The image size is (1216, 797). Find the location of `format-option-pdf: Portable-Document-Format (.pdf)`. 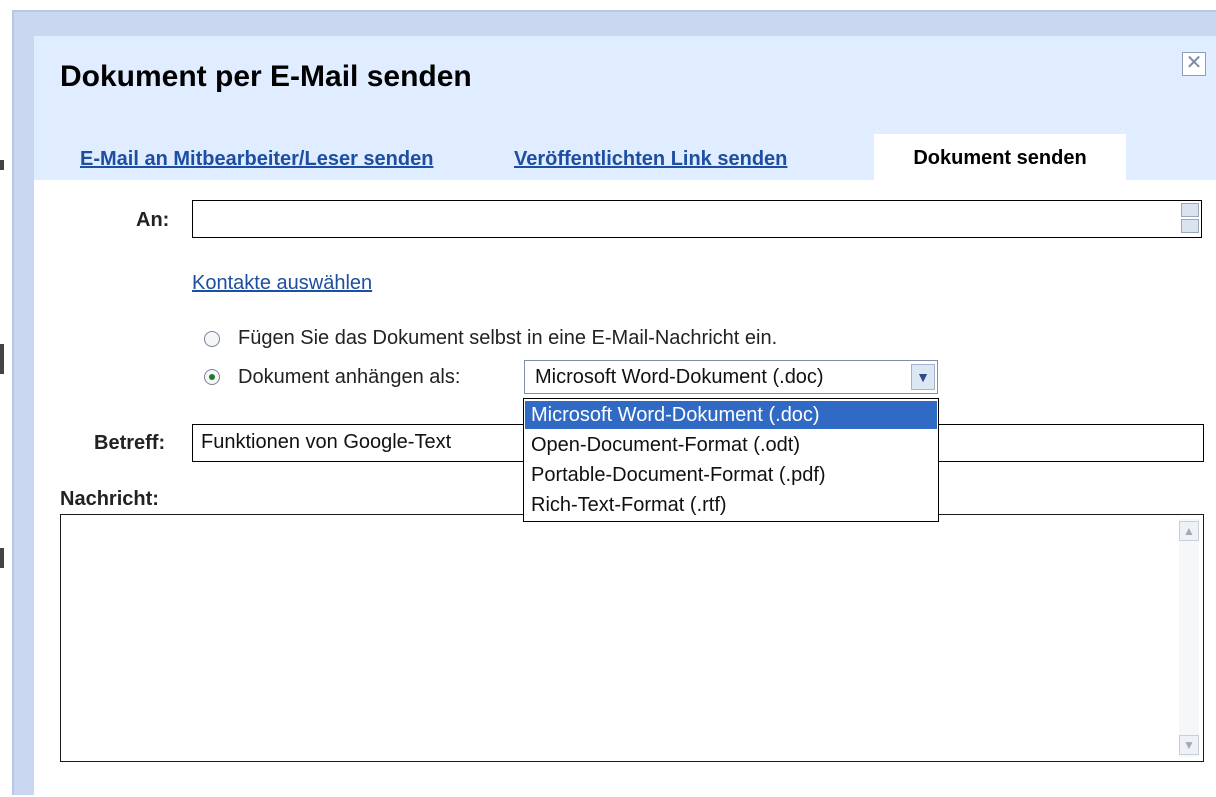

format-option-pdf: Portable-Document-Format (.pdf) is located at coordinates (731, 475).